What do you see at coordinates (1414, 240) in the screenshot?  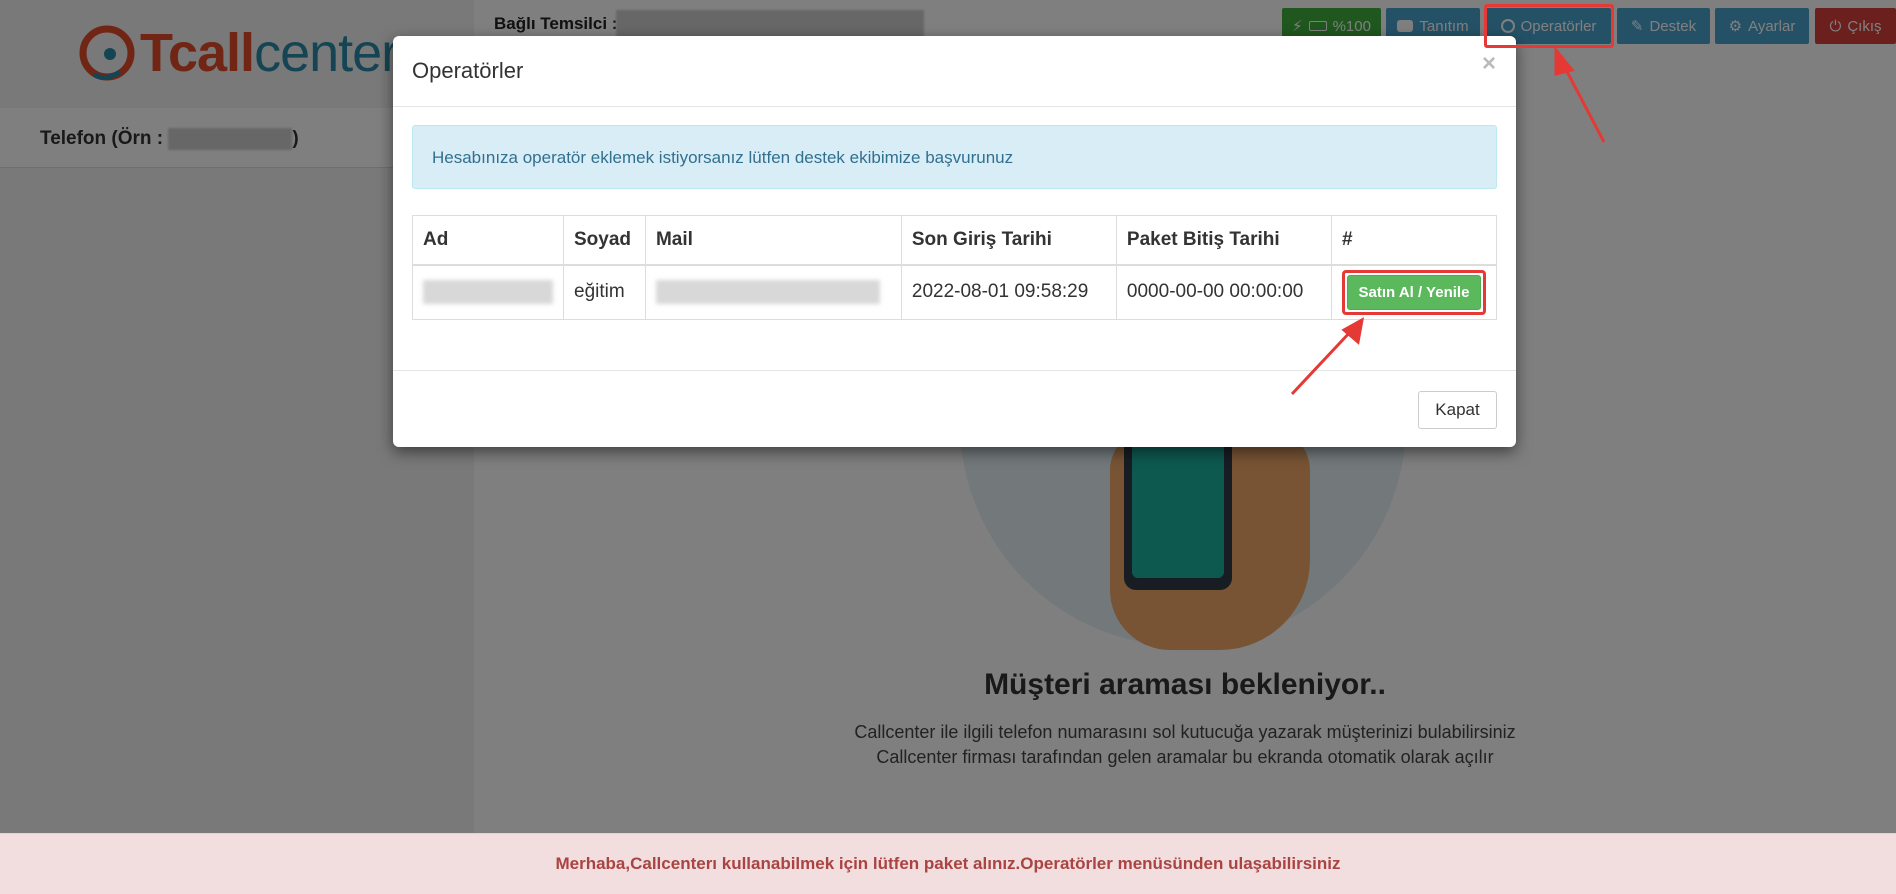 I see `column-header-actions: #` at bounding box center [1414, 240].